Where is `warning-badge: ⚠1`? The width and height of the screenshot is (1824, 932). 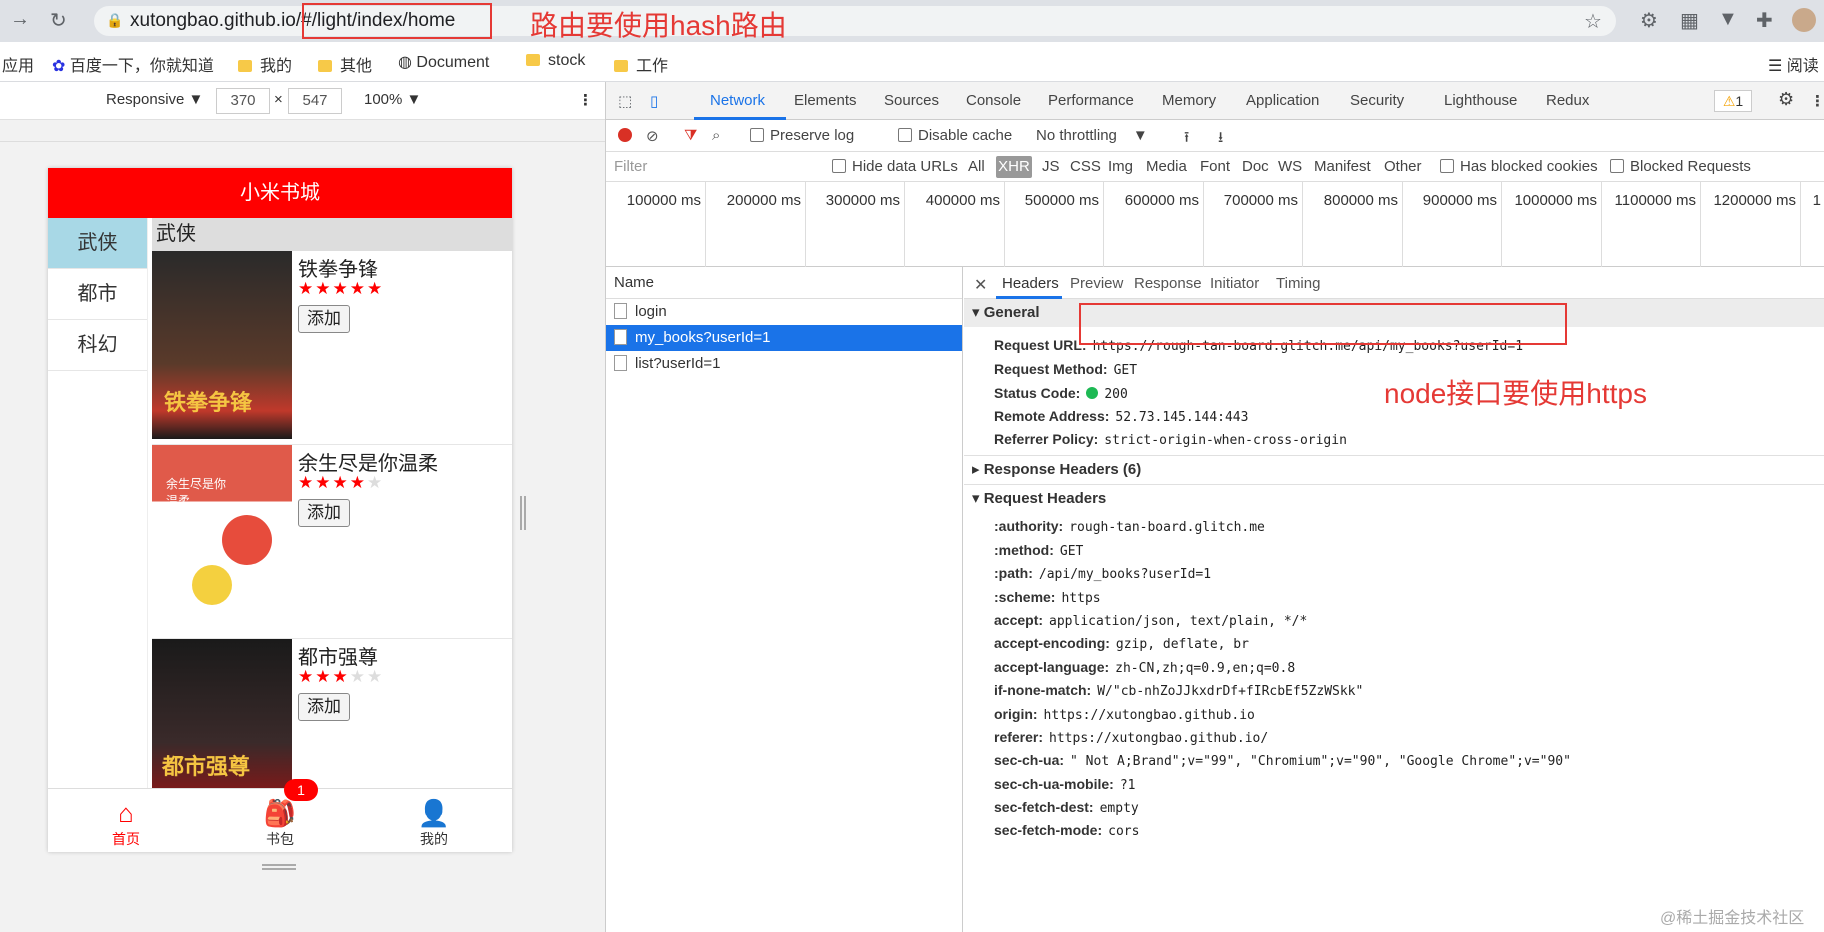 warning-badge: ⚠1 is located at coordinates (1733, 101).